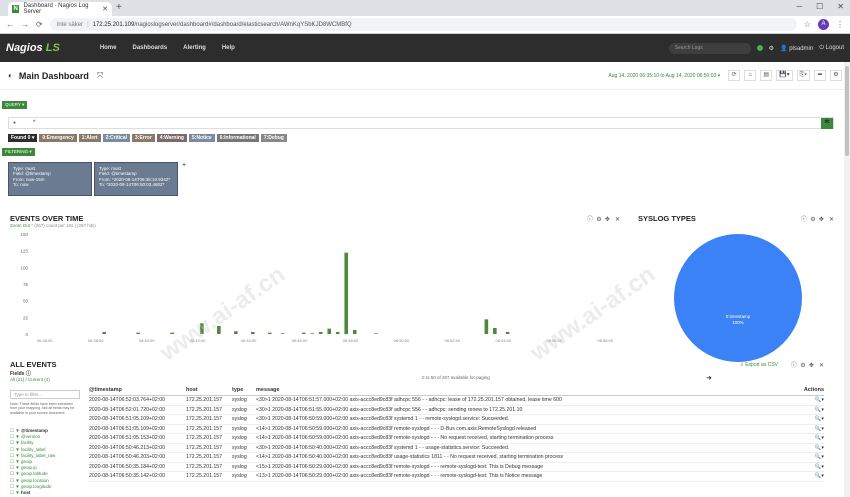 The height and width of the screenshot is (497, 850). I want to click on search-logs-input: Search Logs, so click(709, 48).